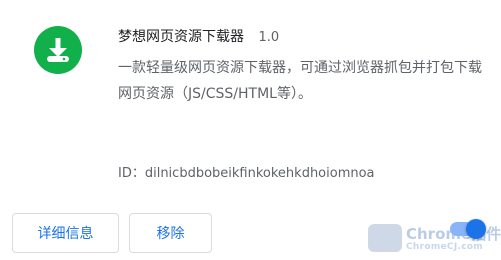  I want to click on download-icon, so click(58, 50).